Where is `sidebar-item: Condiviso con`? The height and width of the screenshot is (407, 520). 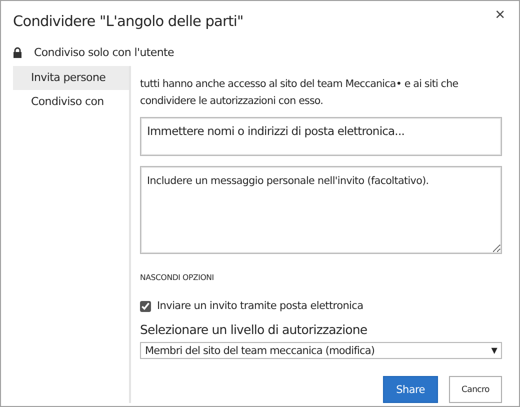 sidebar-item: Condiviso con is located at coordinates (71, 102).